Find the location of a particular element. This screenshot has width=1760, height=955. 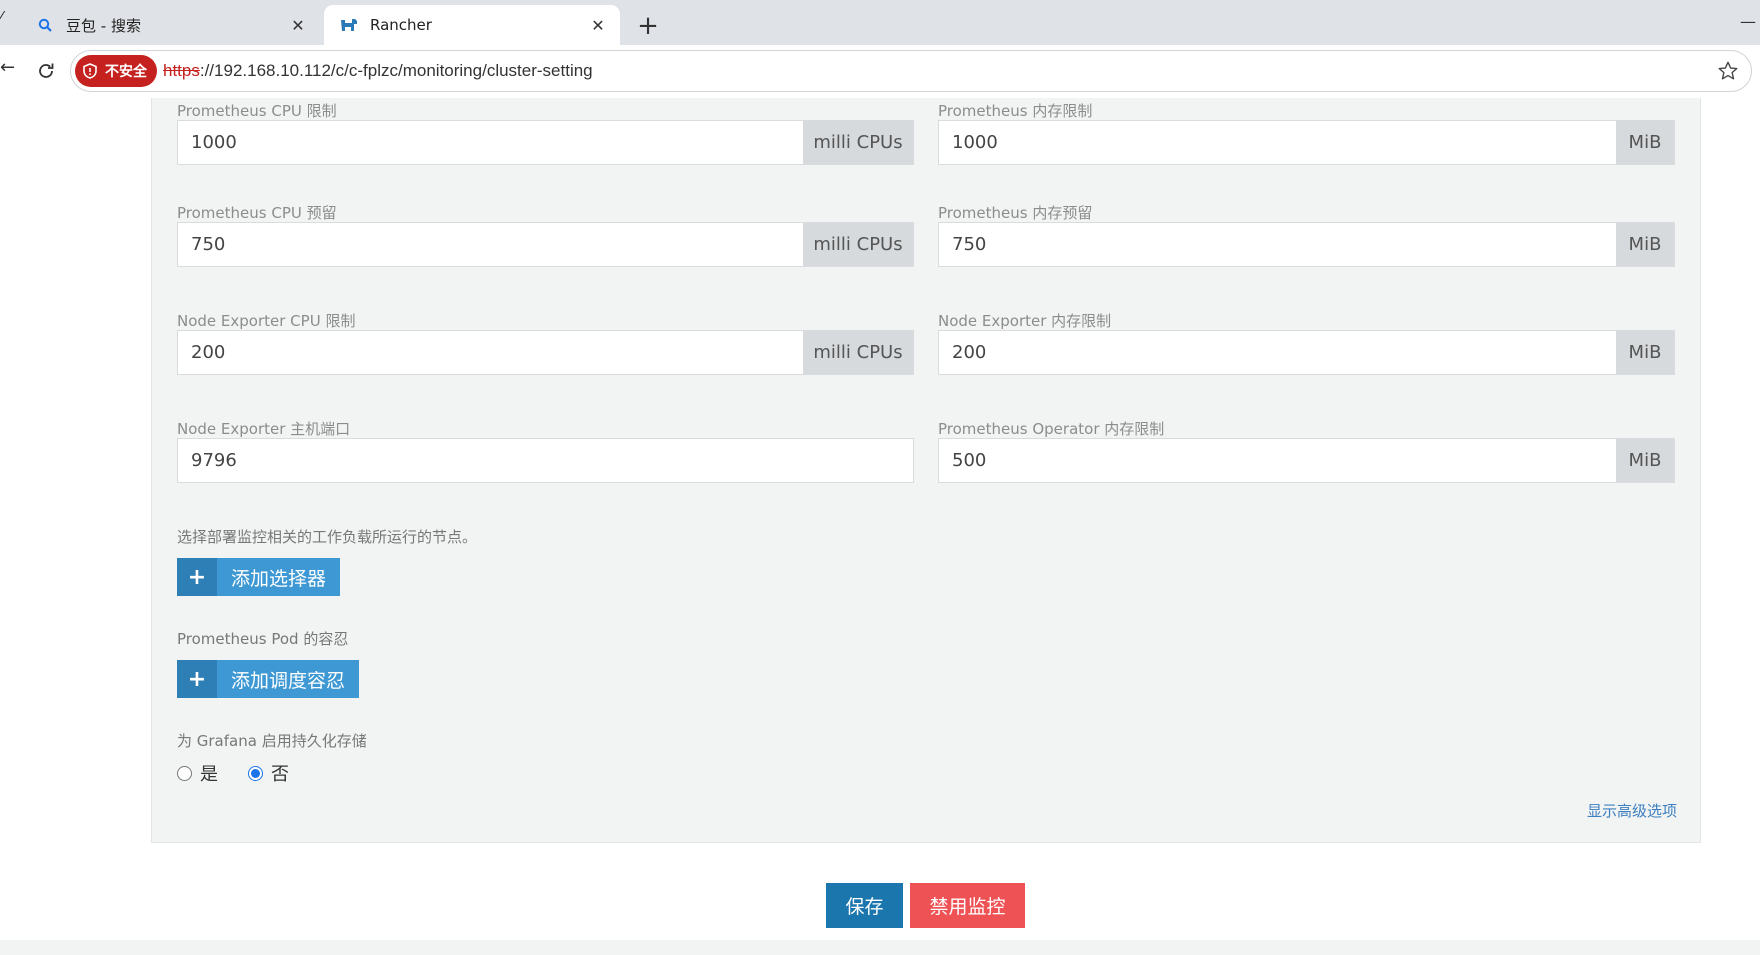

prometheus-cpu-limit-input-group: 1000 milli CPUs is located at coordinates (545, 142).